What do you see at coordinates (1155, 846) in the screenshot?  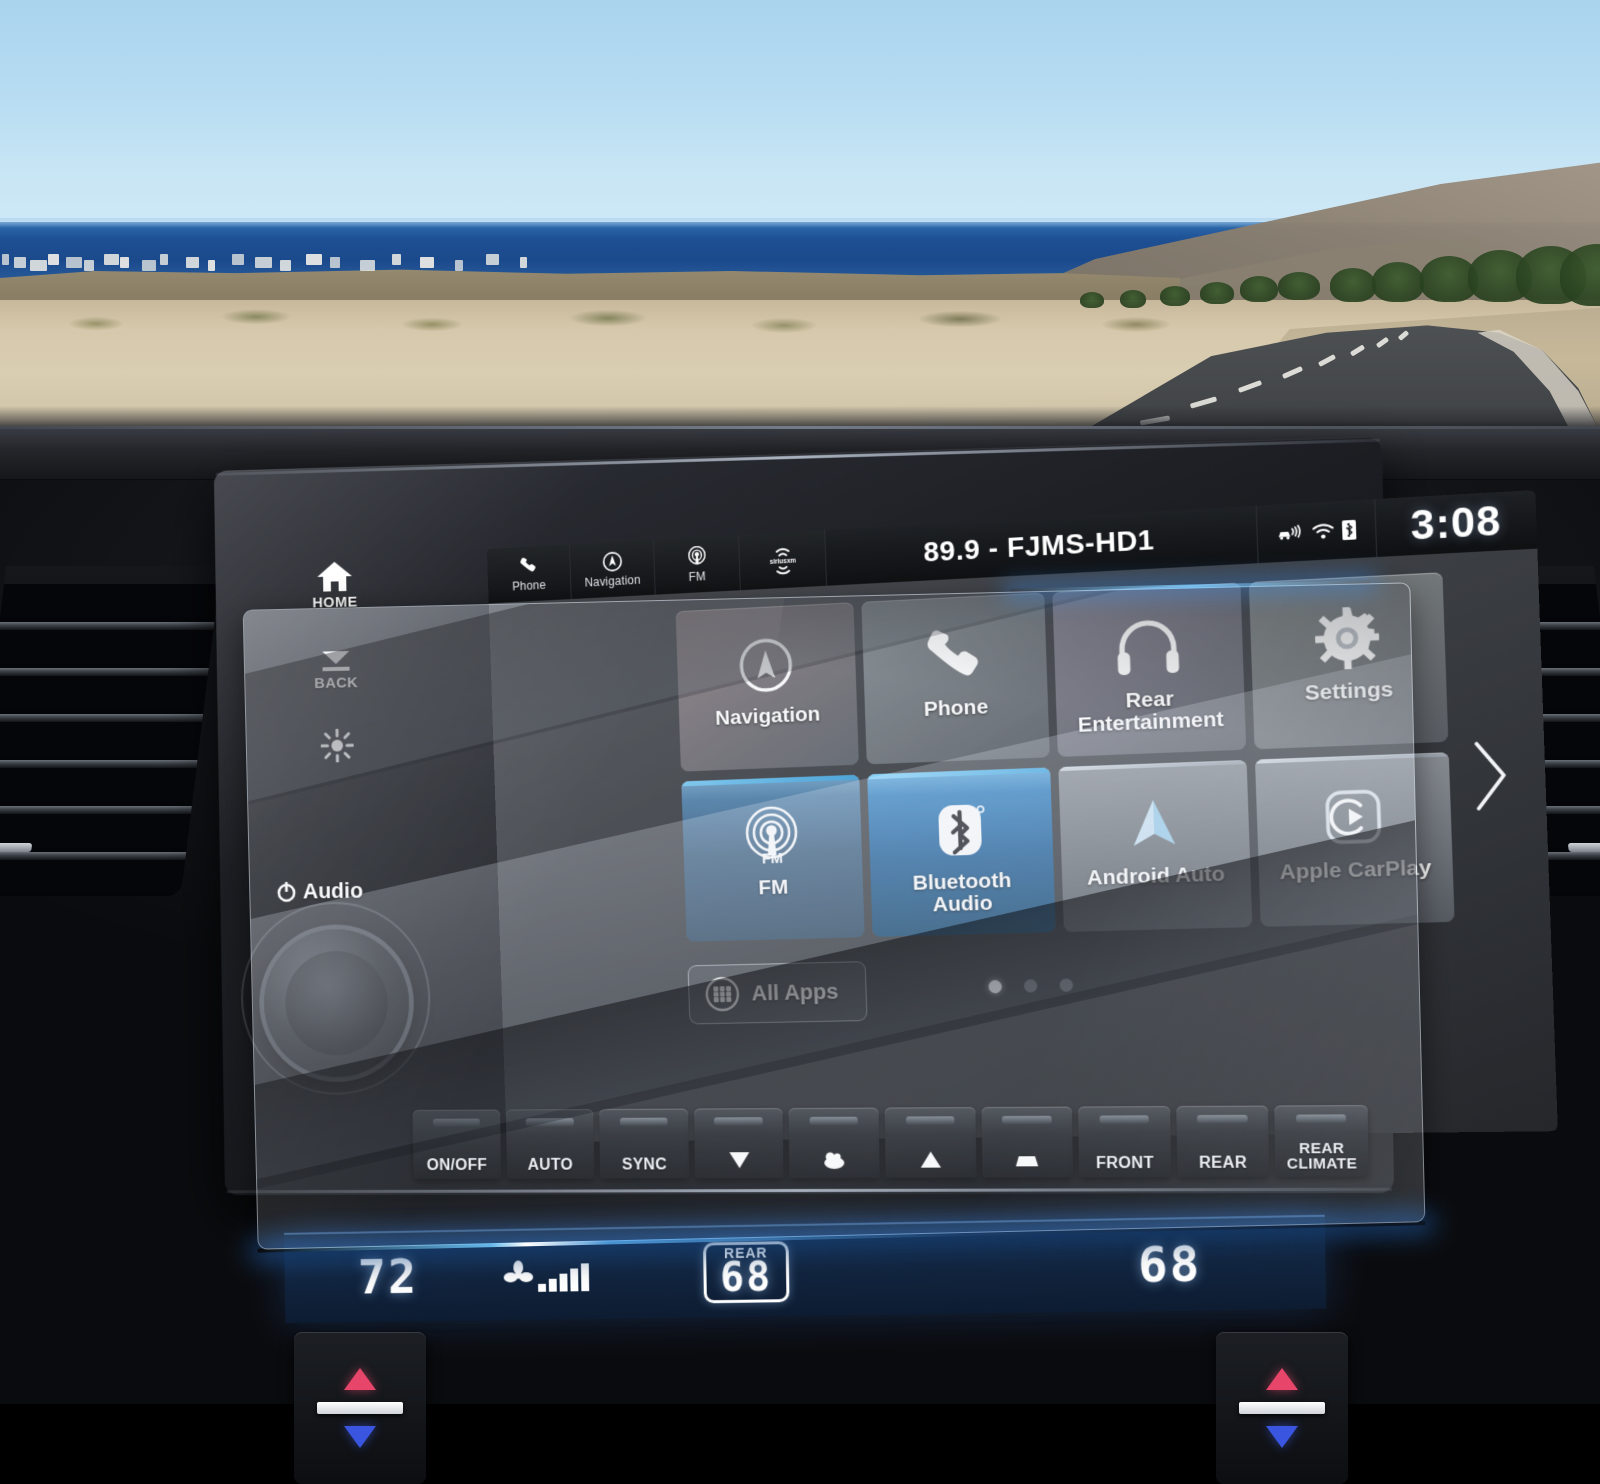 I see `app-tile-android-auto: Android Auto` at bounding box center [1155, 846].